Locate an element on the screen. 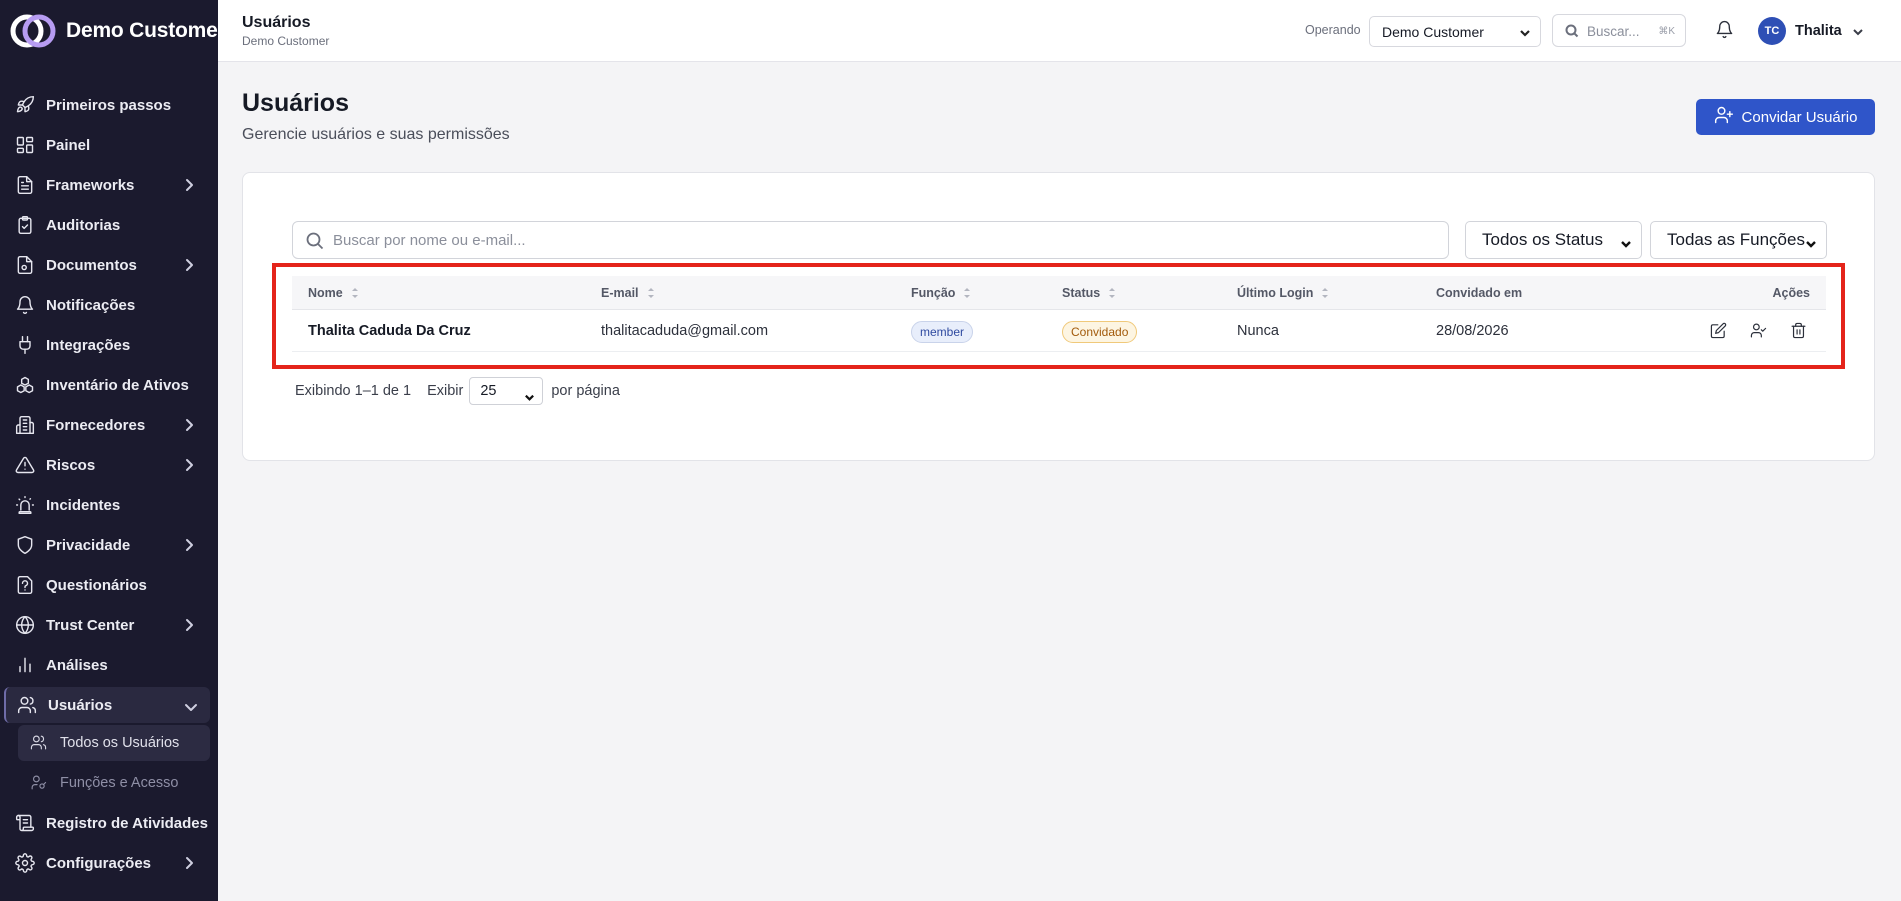 This screenshot has height=901, width=1901. questionnaire-icon is located at coordinates (25, 585).